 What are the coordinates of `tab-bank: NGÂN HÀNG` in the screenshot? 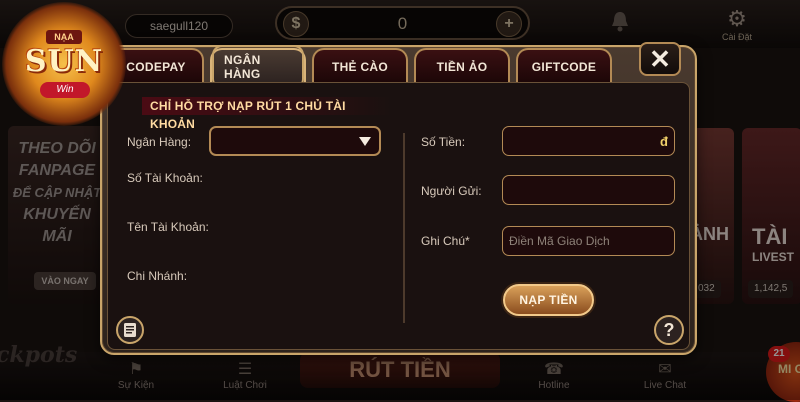 It's located at (258, 67).